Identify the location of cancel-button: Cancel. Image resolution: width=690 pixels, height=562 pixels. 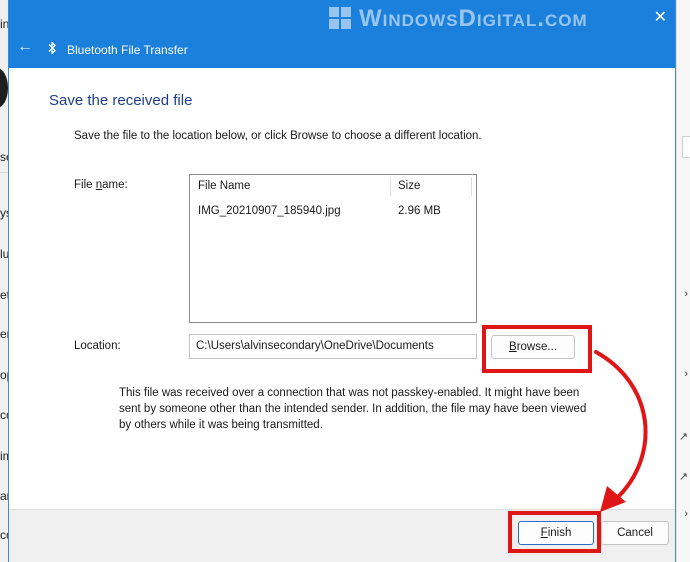
(635, 533).